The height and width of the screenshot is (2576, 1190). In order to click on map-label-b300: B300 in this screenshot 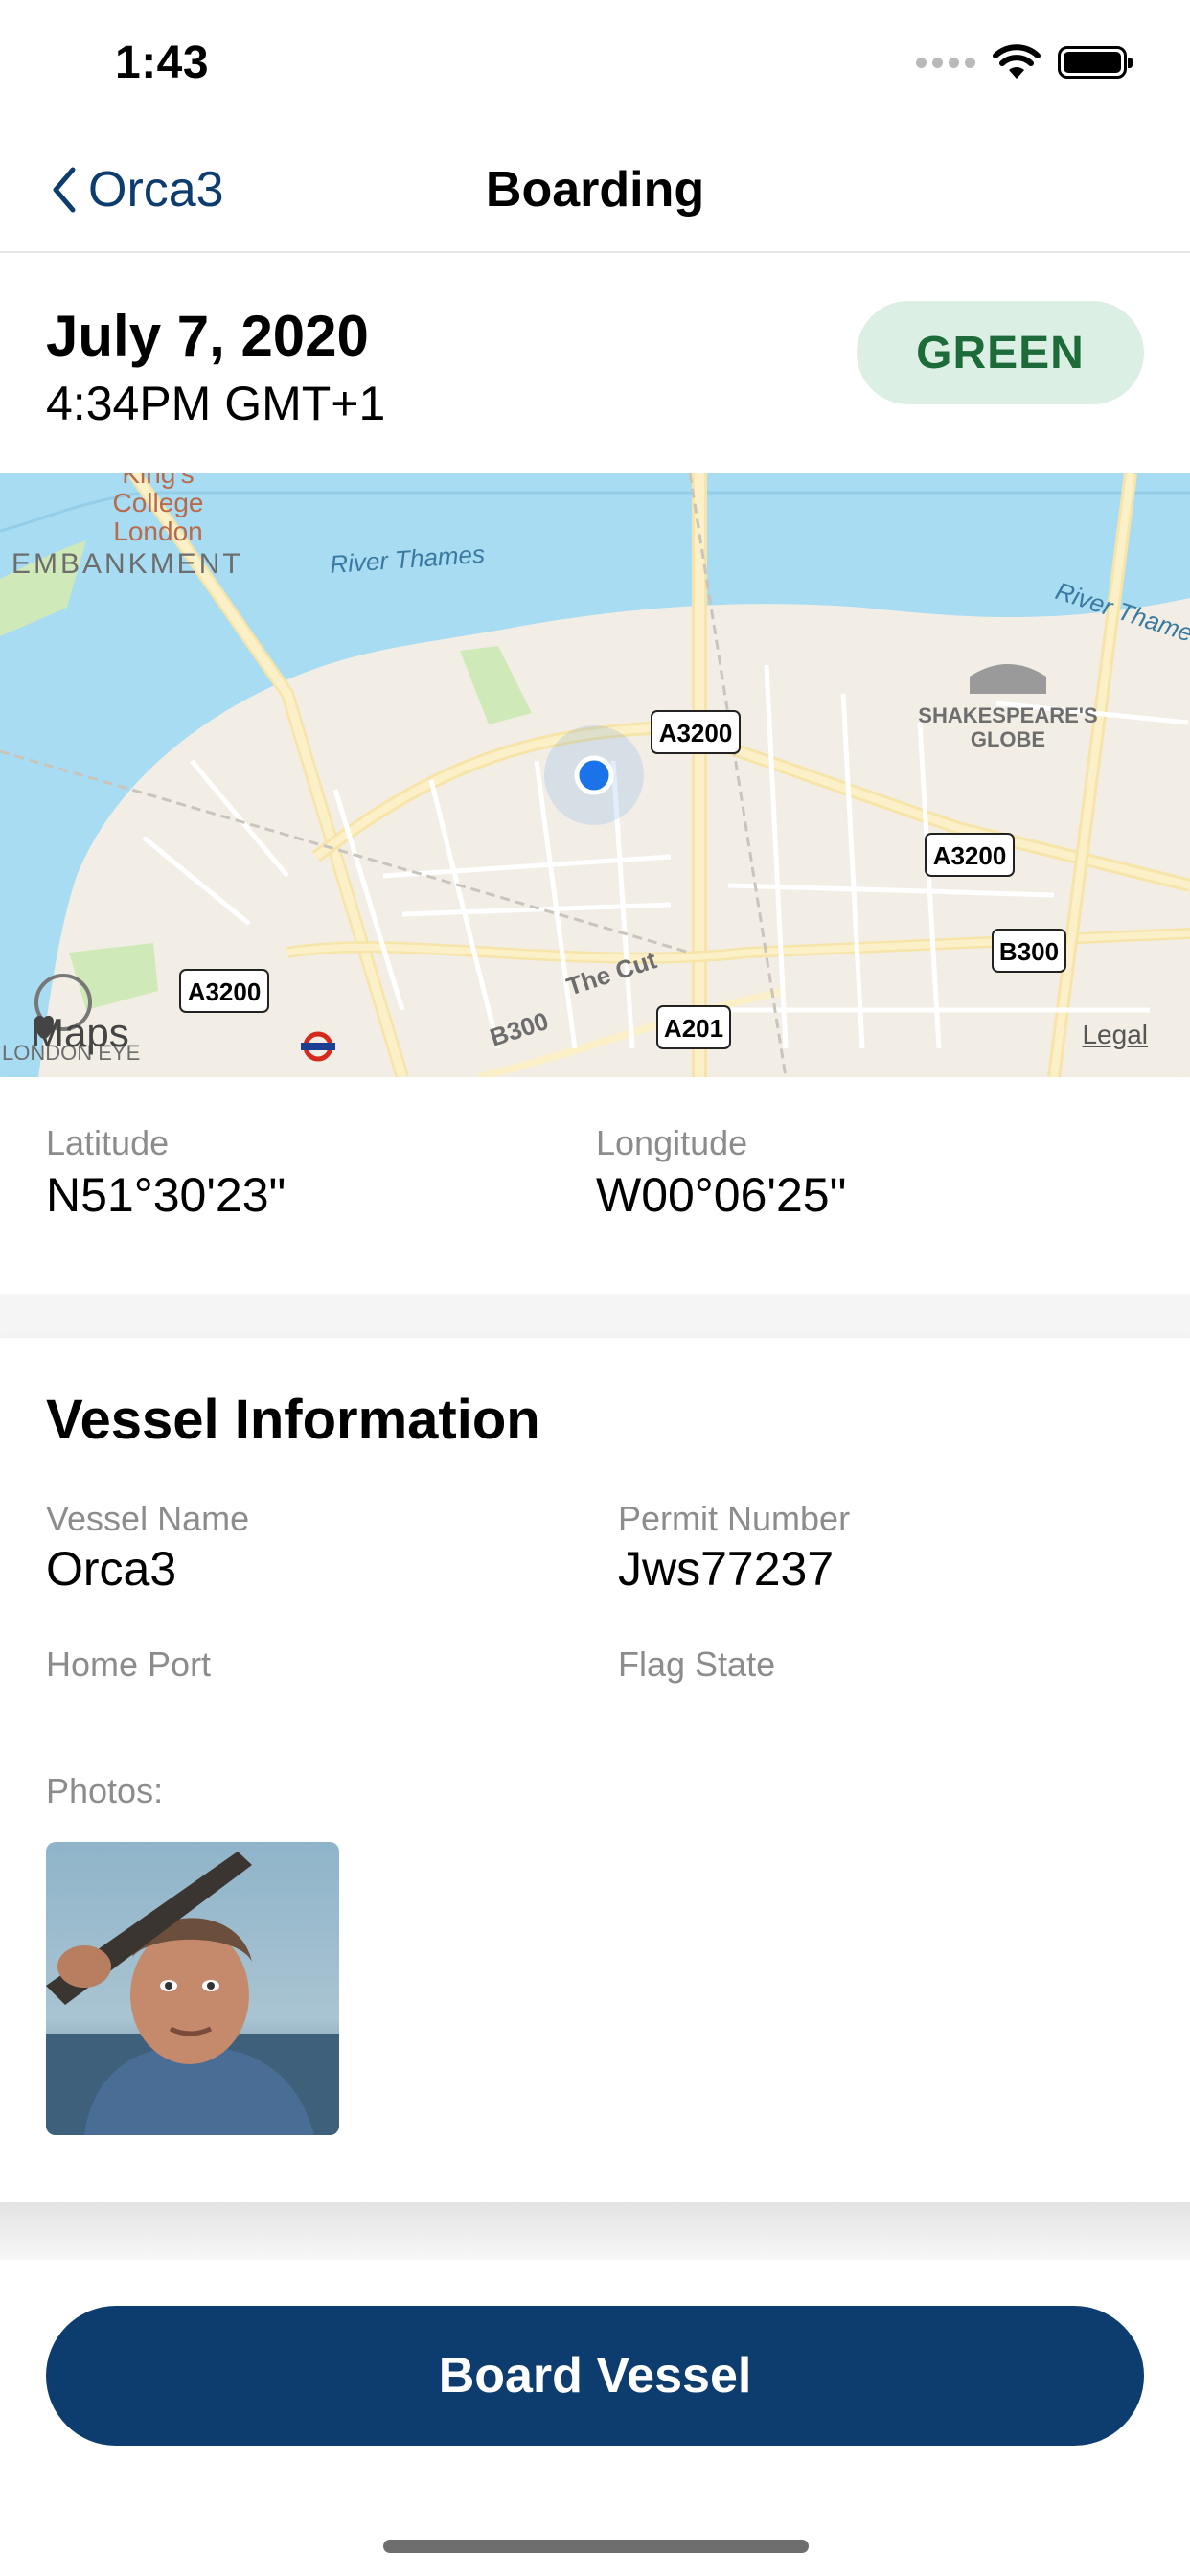, I will do `click(519, 1029)`.